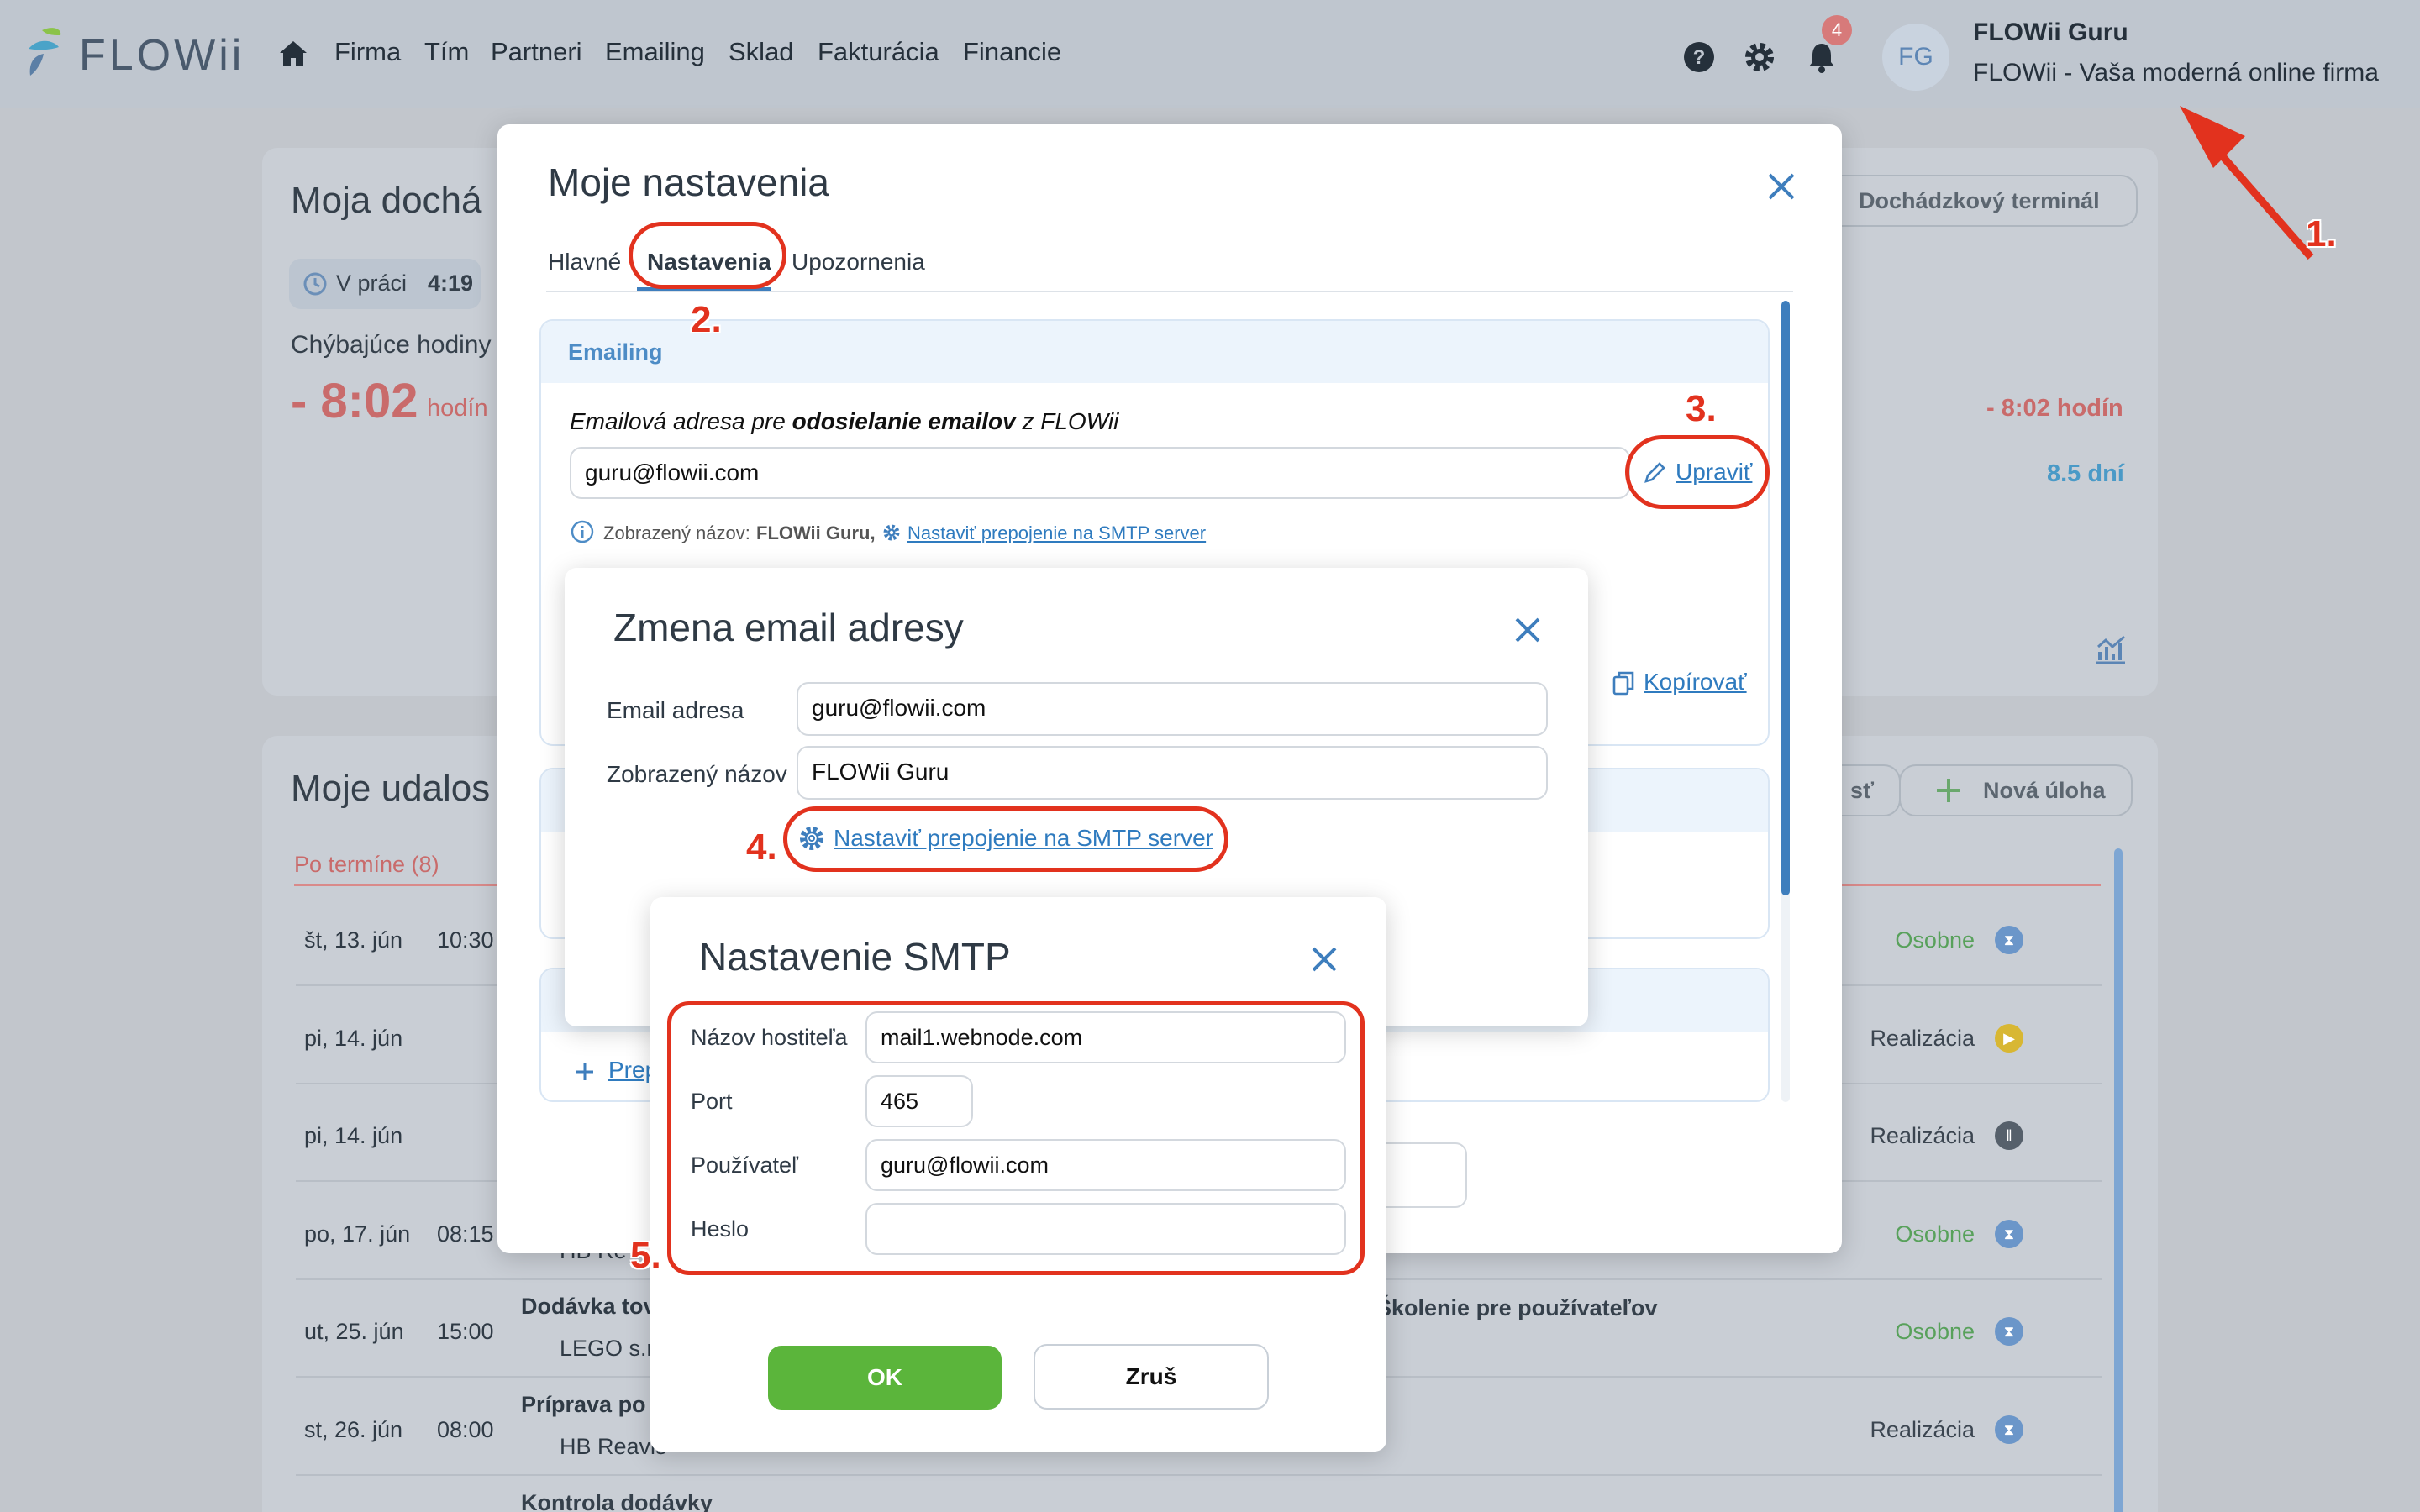 The height and width of the screenshot is (1512, 2420). I want to click on annotation-oval-smtp-link, so click(1005, 839).